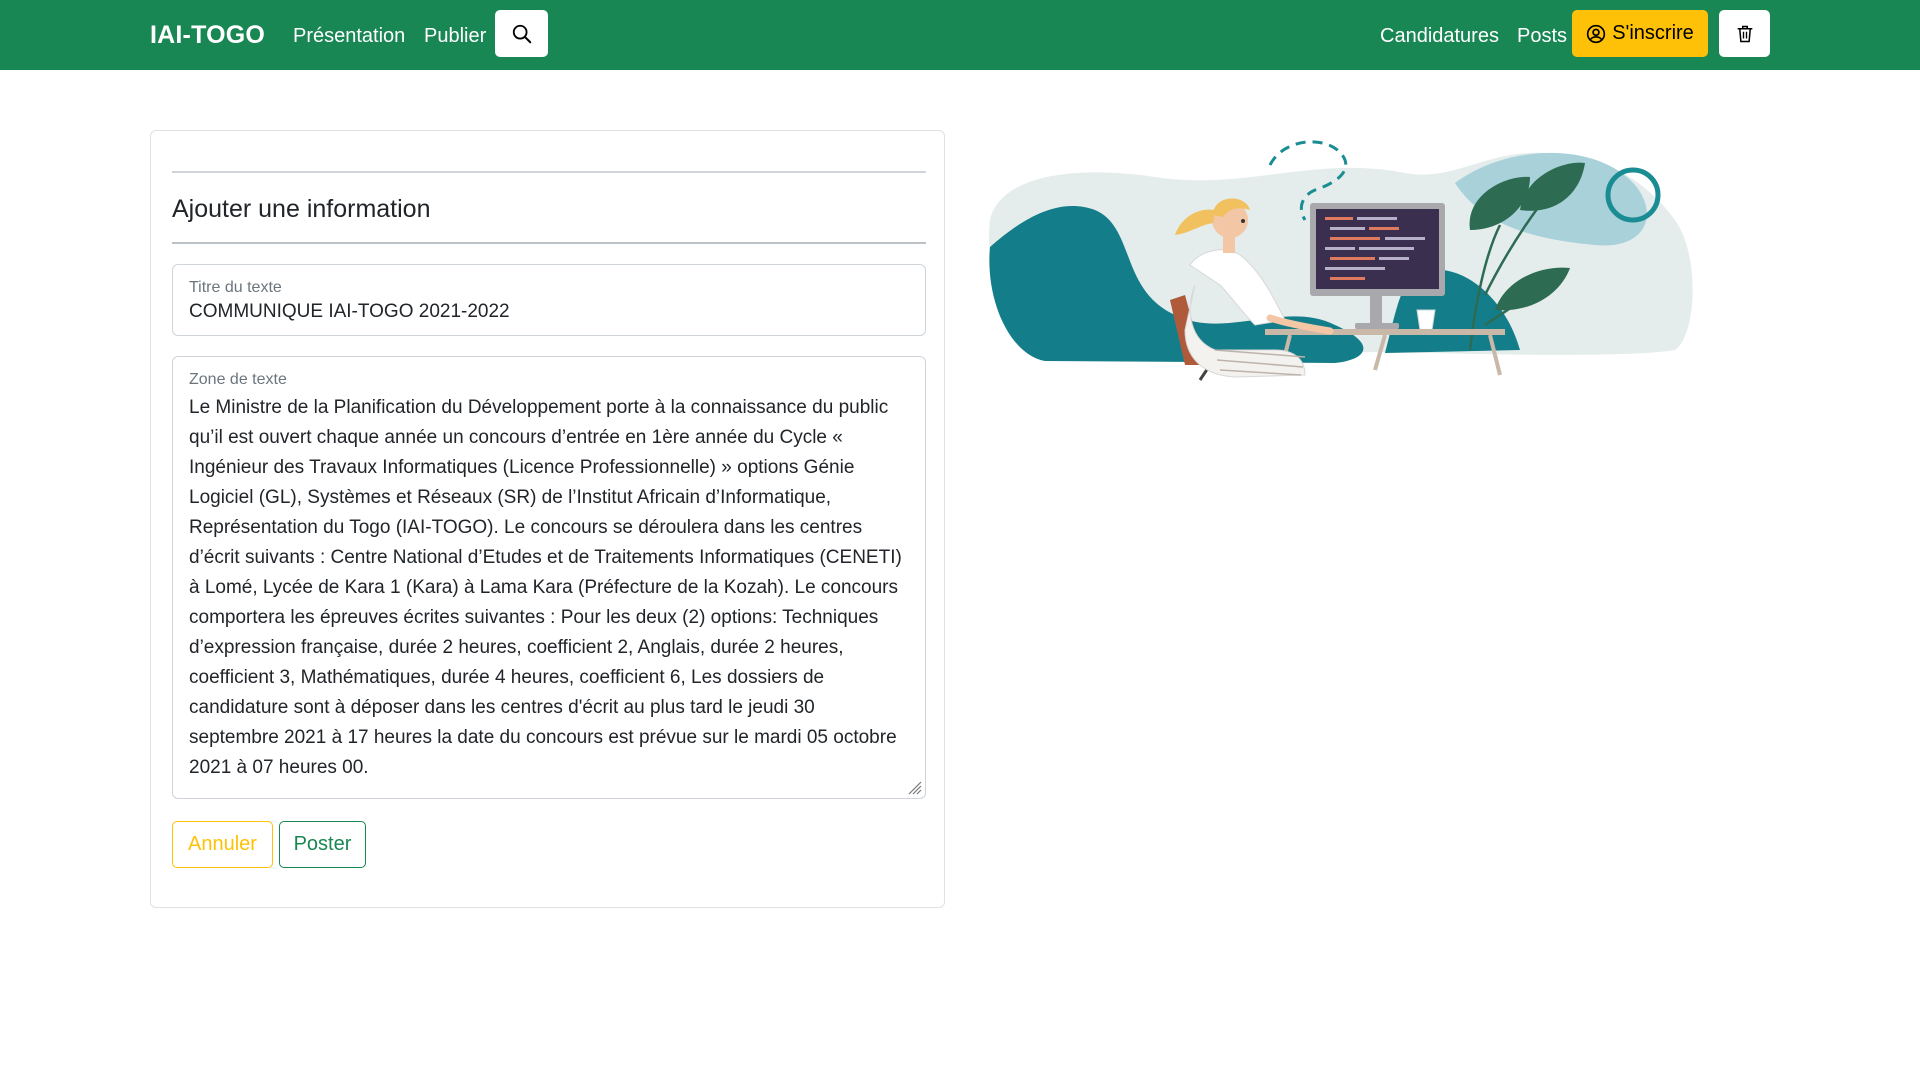 This screenshot has width=1920, height=1080. Describe the element at coordinates (1439, 36) in the screenshot. I see `nav-link-candidatures: Candidatures` at that location.